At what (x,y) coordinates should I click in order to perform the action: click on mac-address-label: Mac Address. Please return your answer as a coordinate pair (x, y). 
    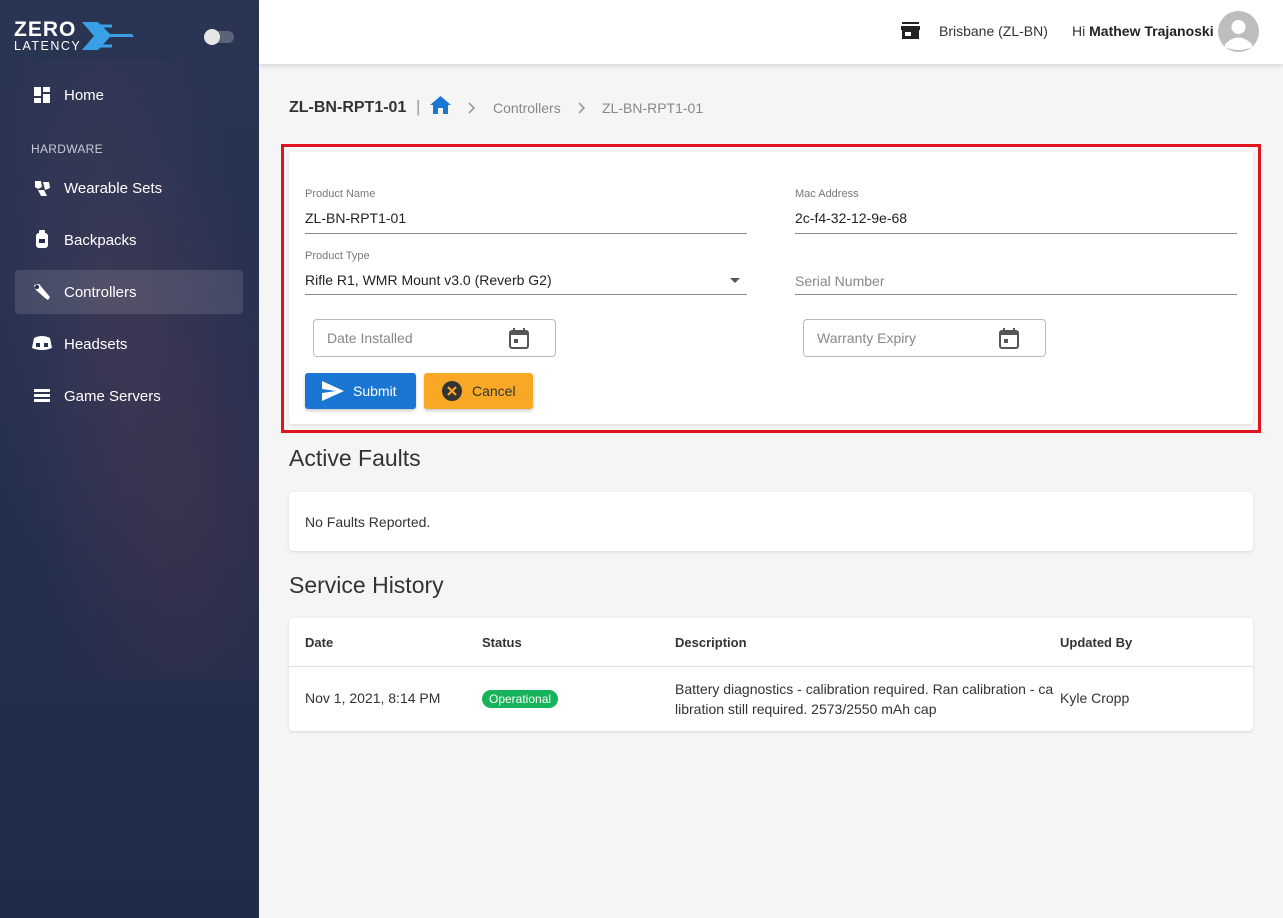
    Looking at the image, I should click on (827, 194).